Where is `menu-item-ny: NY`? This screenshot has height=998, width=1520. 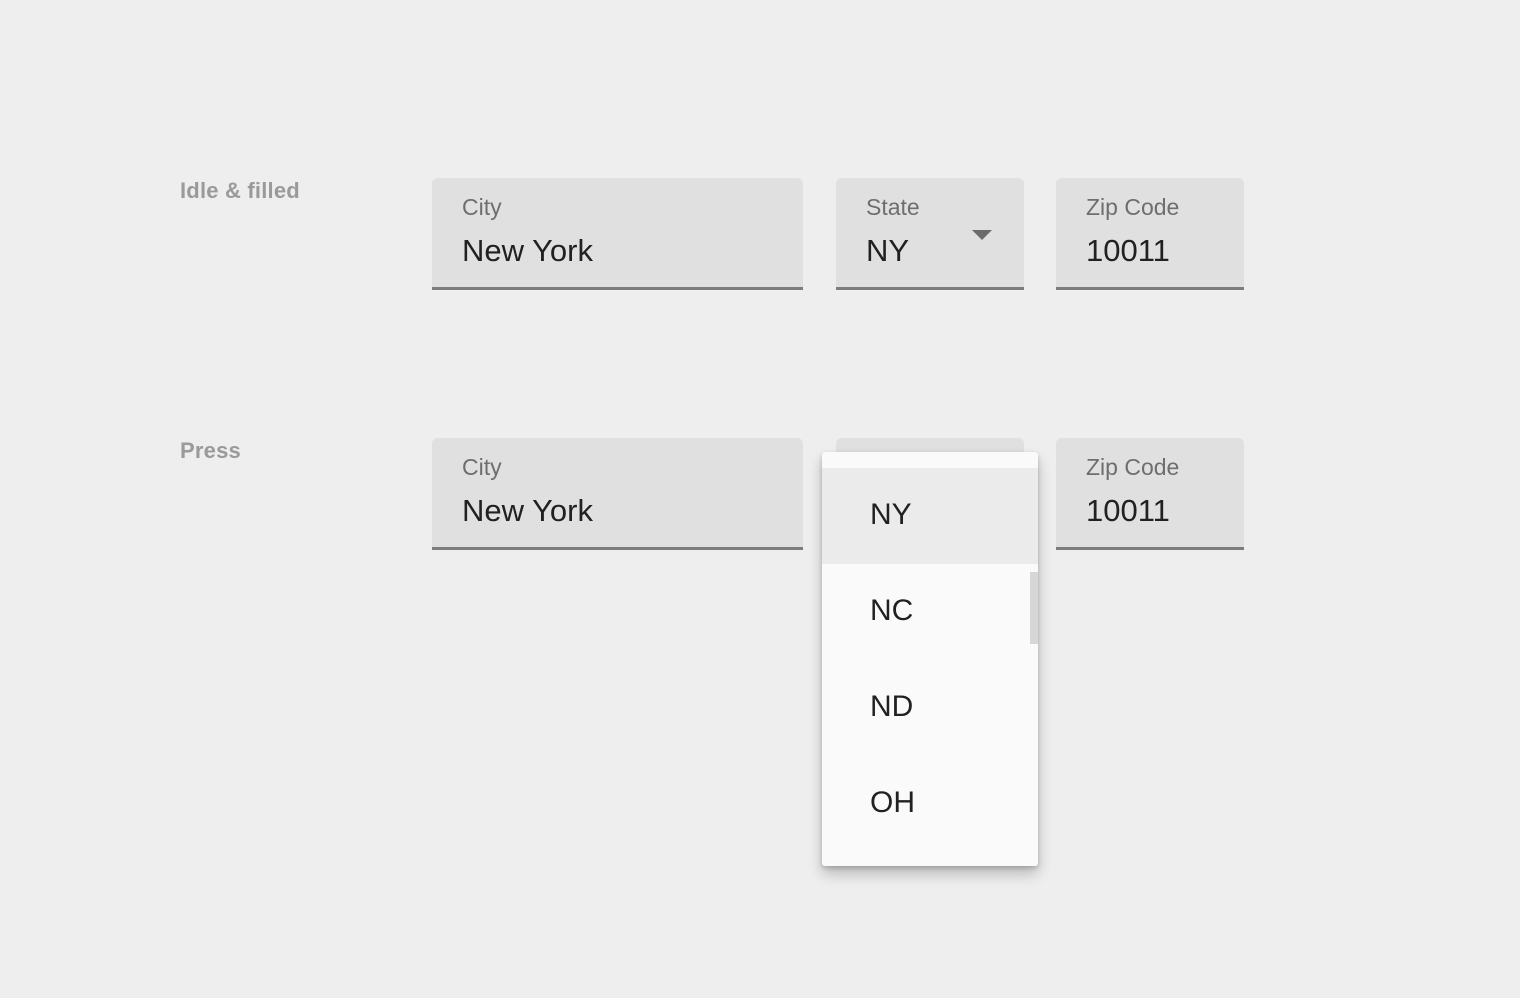
menu-item-ny: NY is located at coordinates (930, 516).